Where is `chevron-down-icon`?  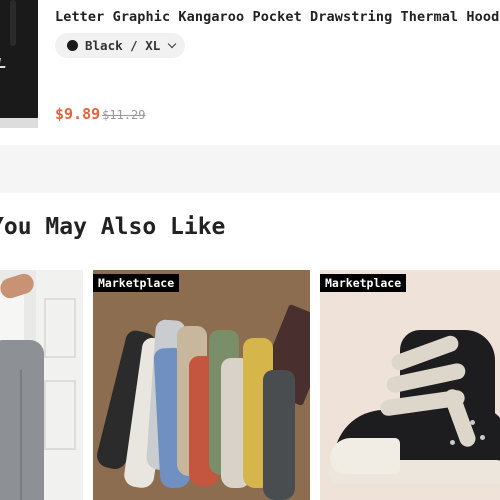
chevron-down-icon is located at coordinates (172, 44).